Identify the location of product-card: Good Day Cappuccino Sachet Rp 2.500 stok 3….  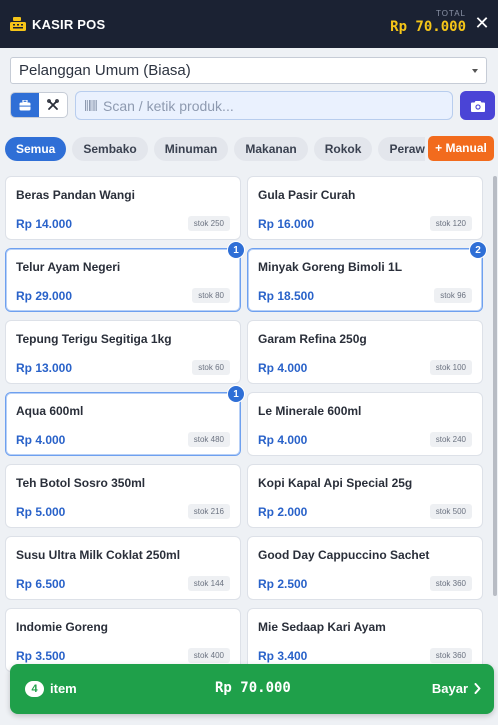
(365, 568).